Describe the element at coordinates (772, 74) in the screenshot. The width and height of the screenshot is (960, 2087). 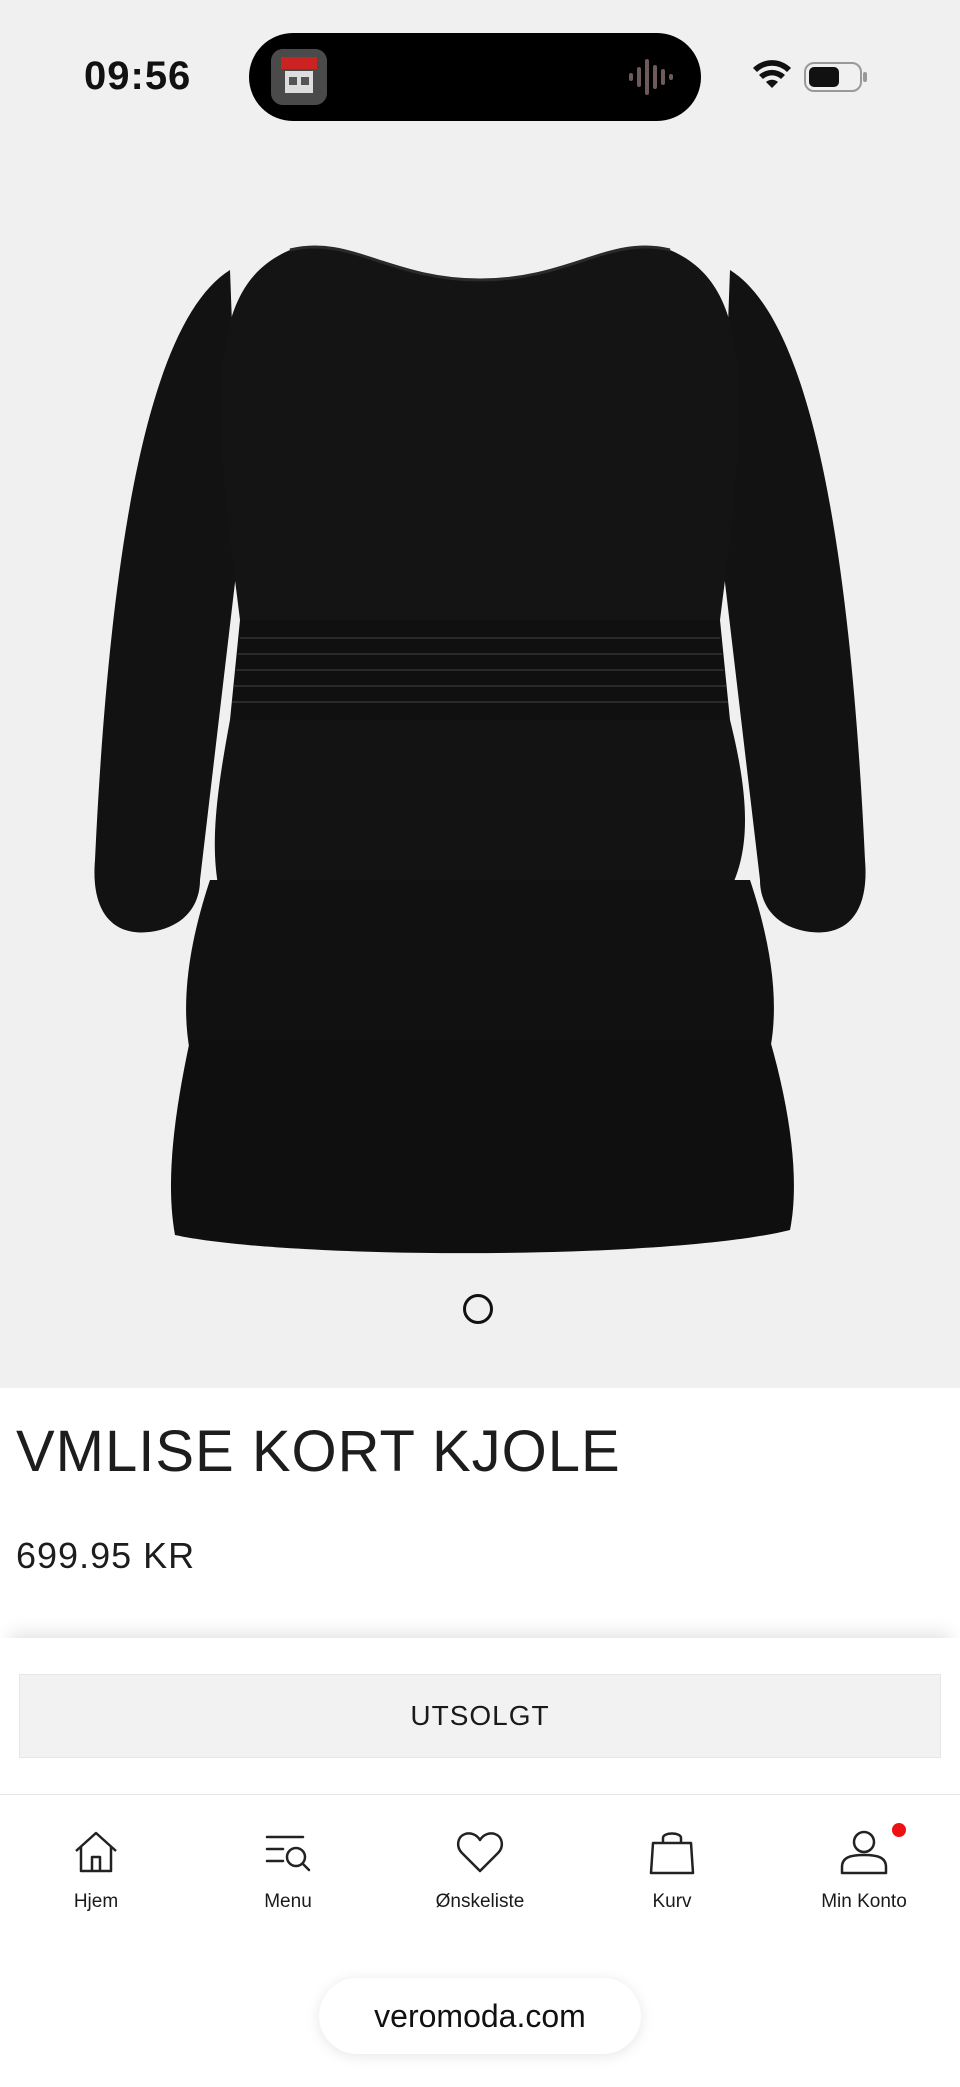
I see `wifi-icon` at that location.